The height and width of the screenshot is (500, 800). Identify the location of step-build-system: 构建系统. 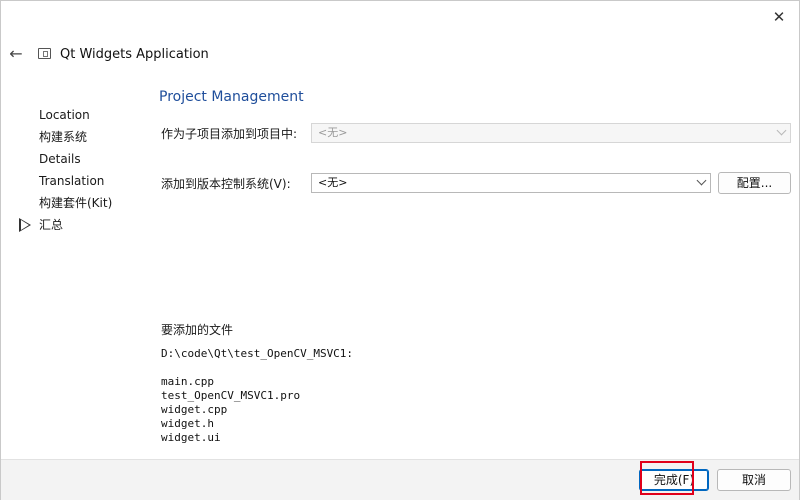
(84, 137).